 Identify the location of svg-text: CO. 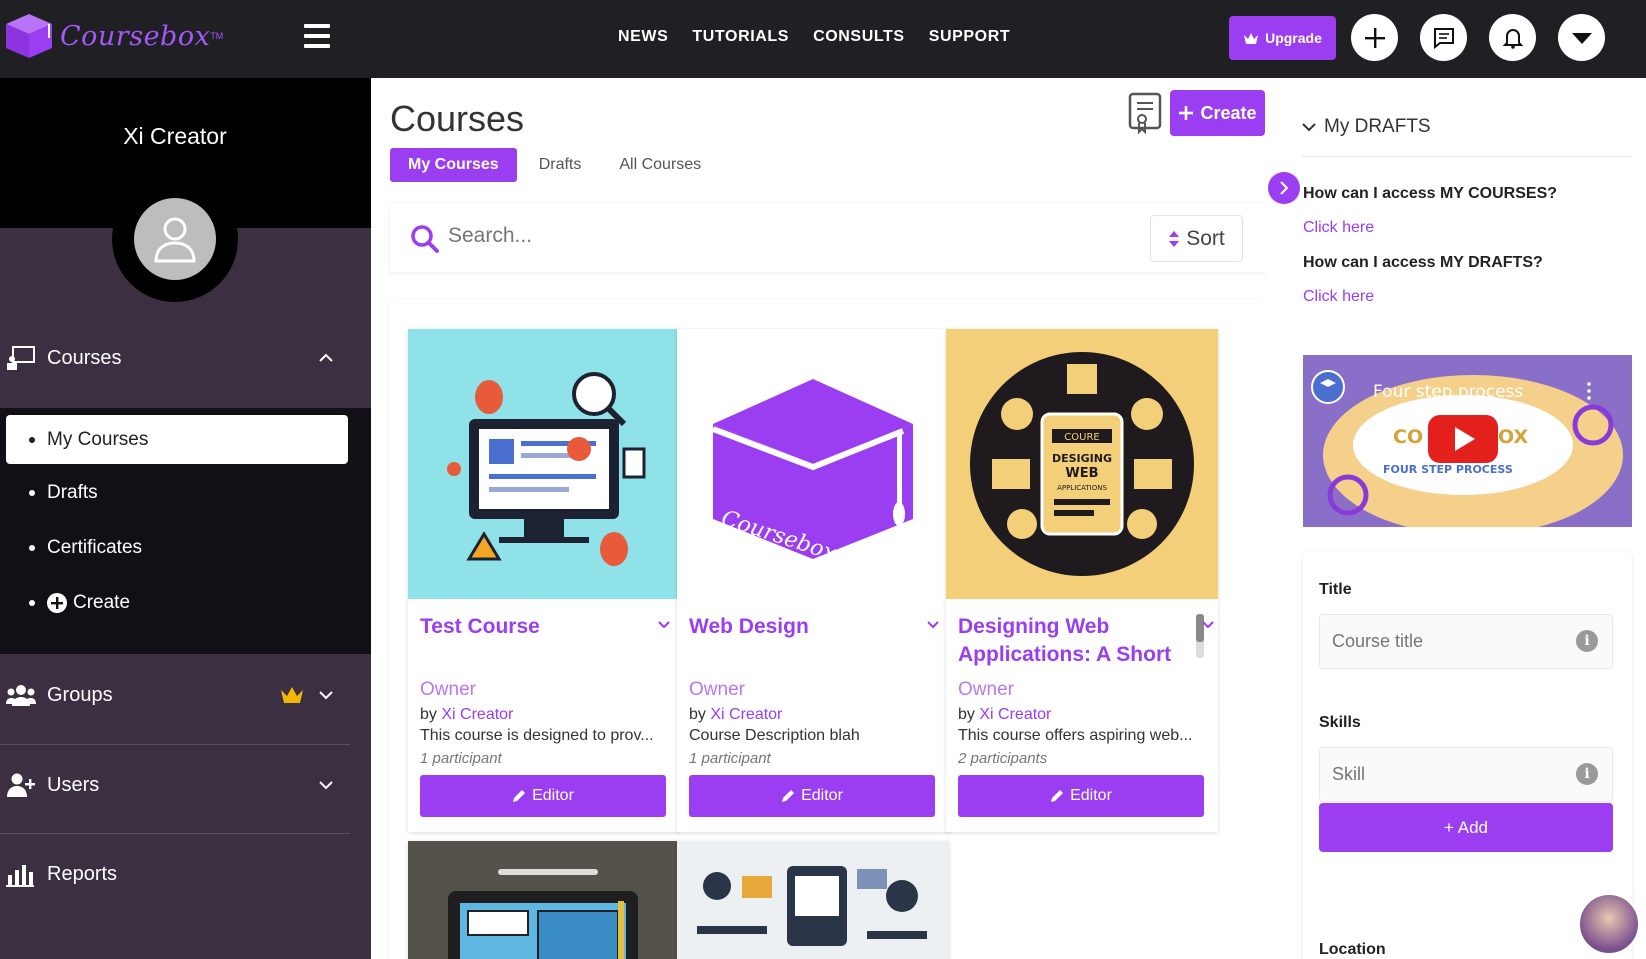
(1408, 437).